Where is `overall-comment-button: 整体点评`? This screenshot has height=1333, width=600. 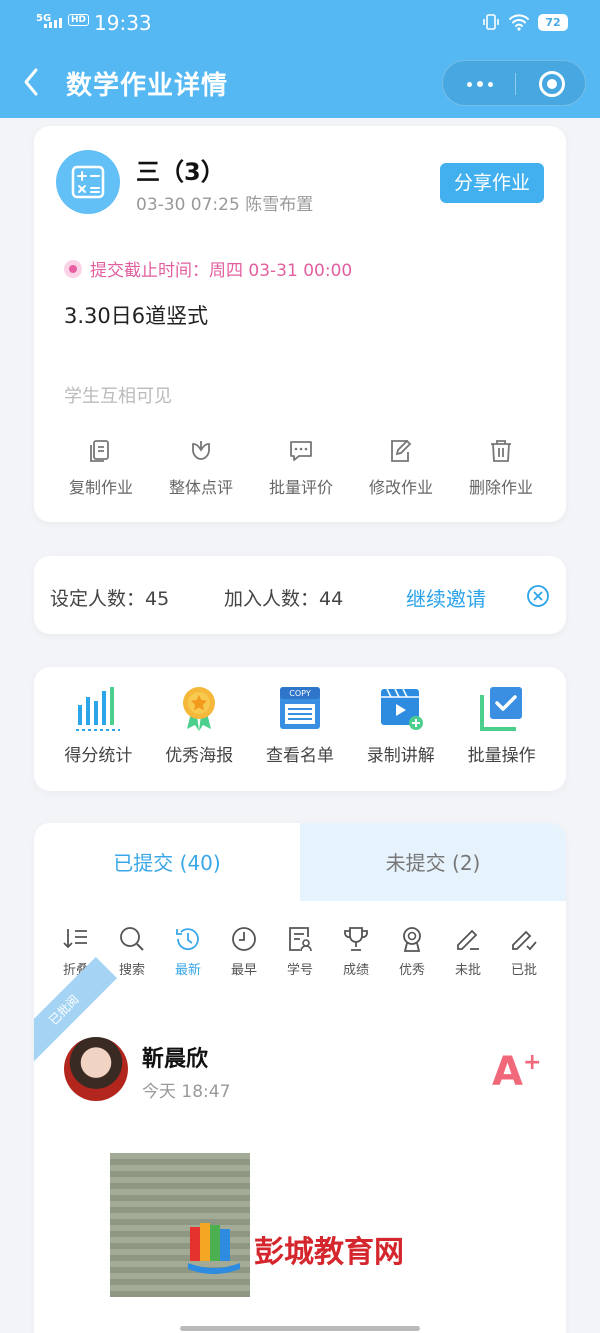 overall-comment-button: 整体点评 is located at coordinates (201, 468).